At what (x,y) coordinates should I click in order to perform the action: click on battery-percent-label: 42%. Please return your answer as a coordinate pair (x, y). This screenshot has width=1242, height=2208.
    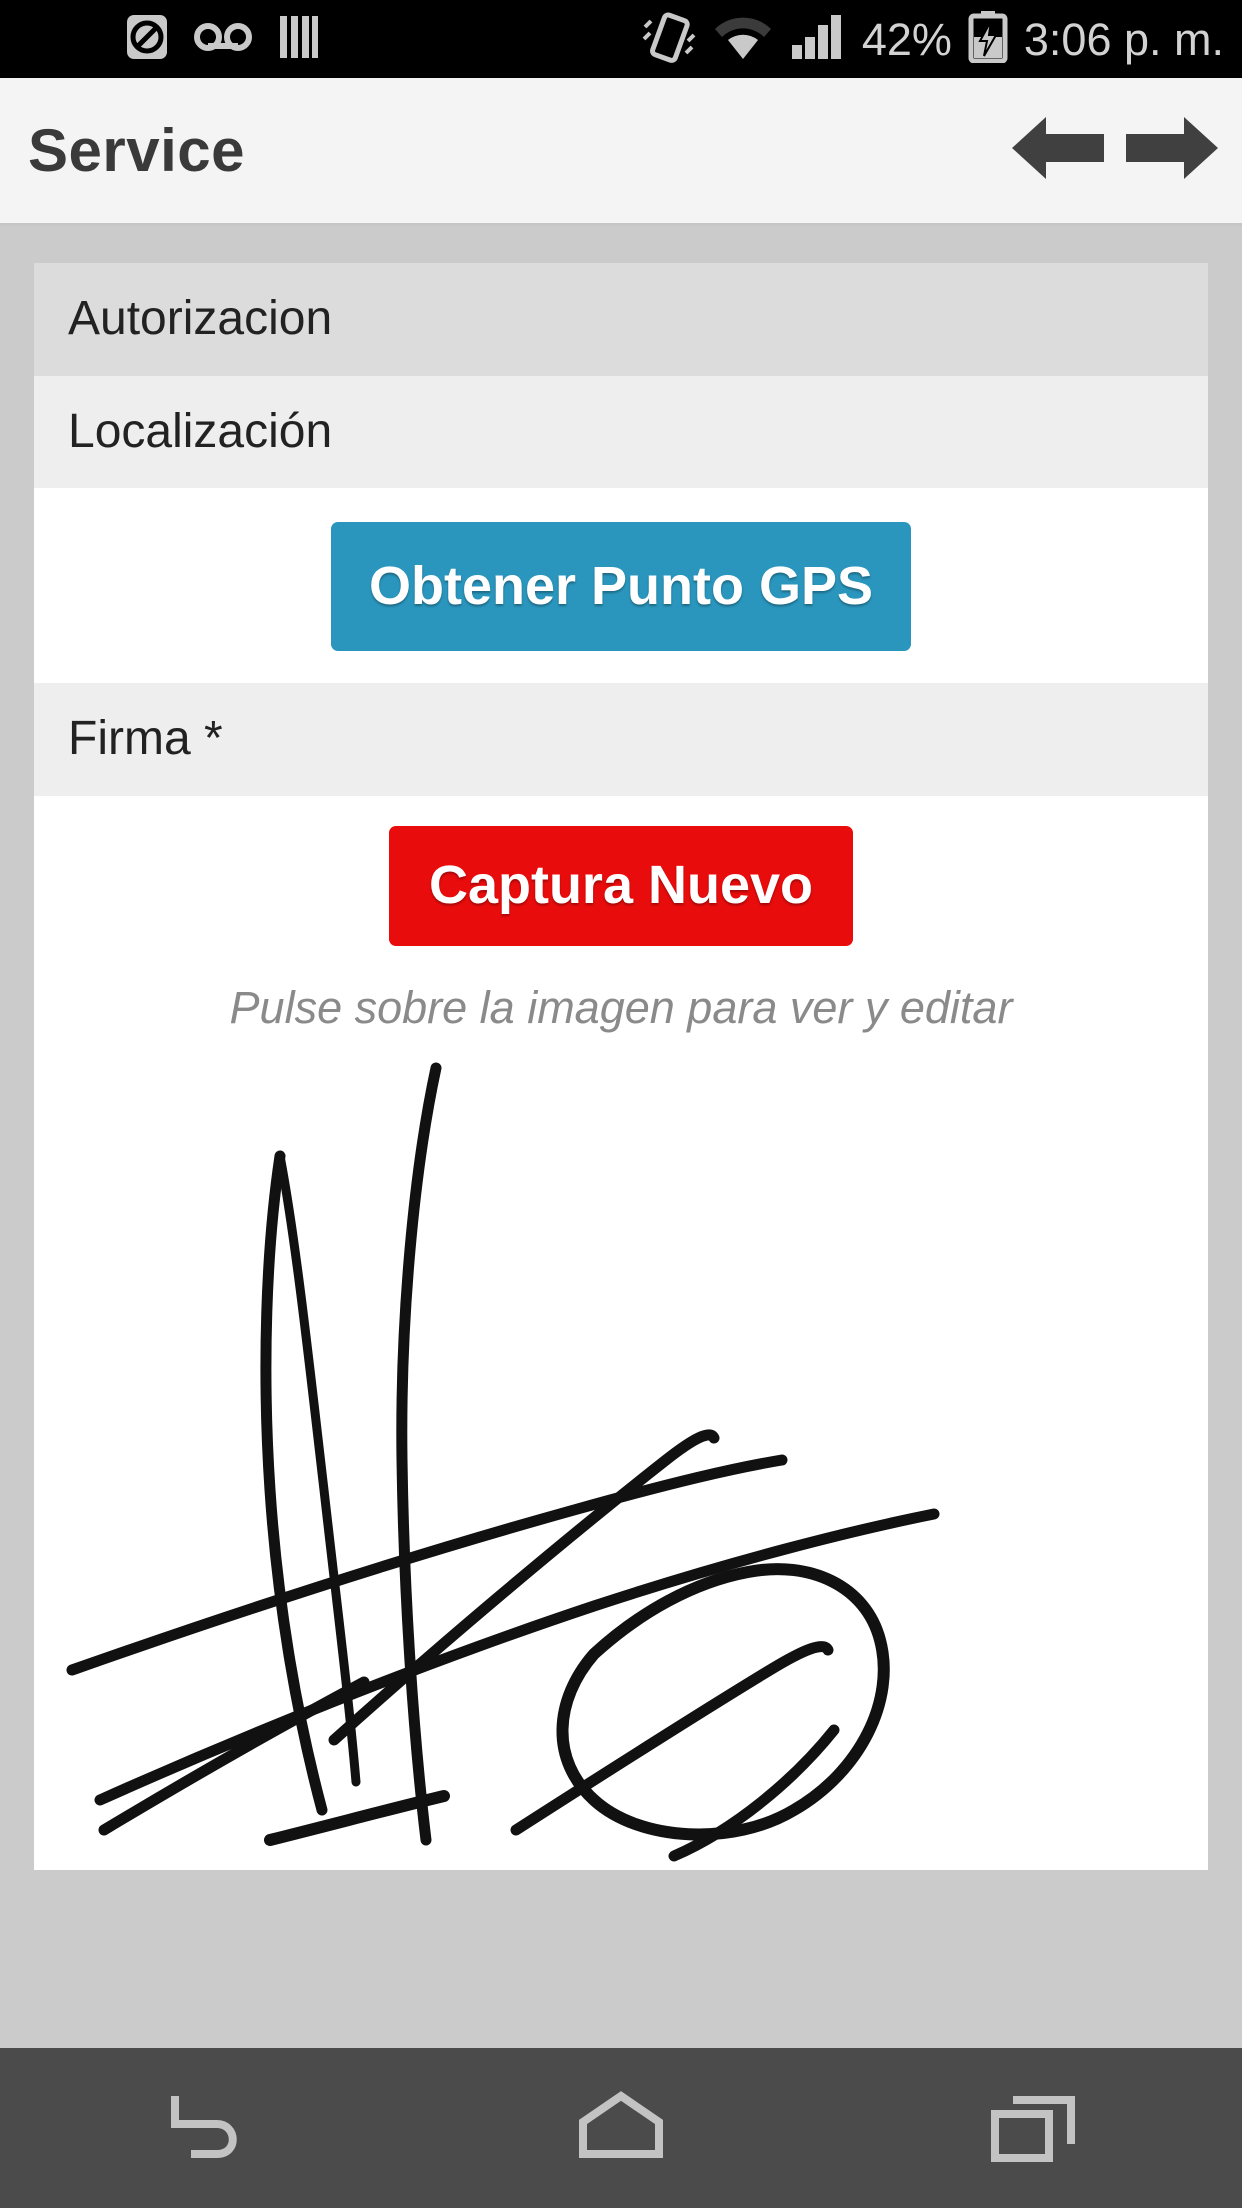
    Looking at the image, I should click on (906, 39).